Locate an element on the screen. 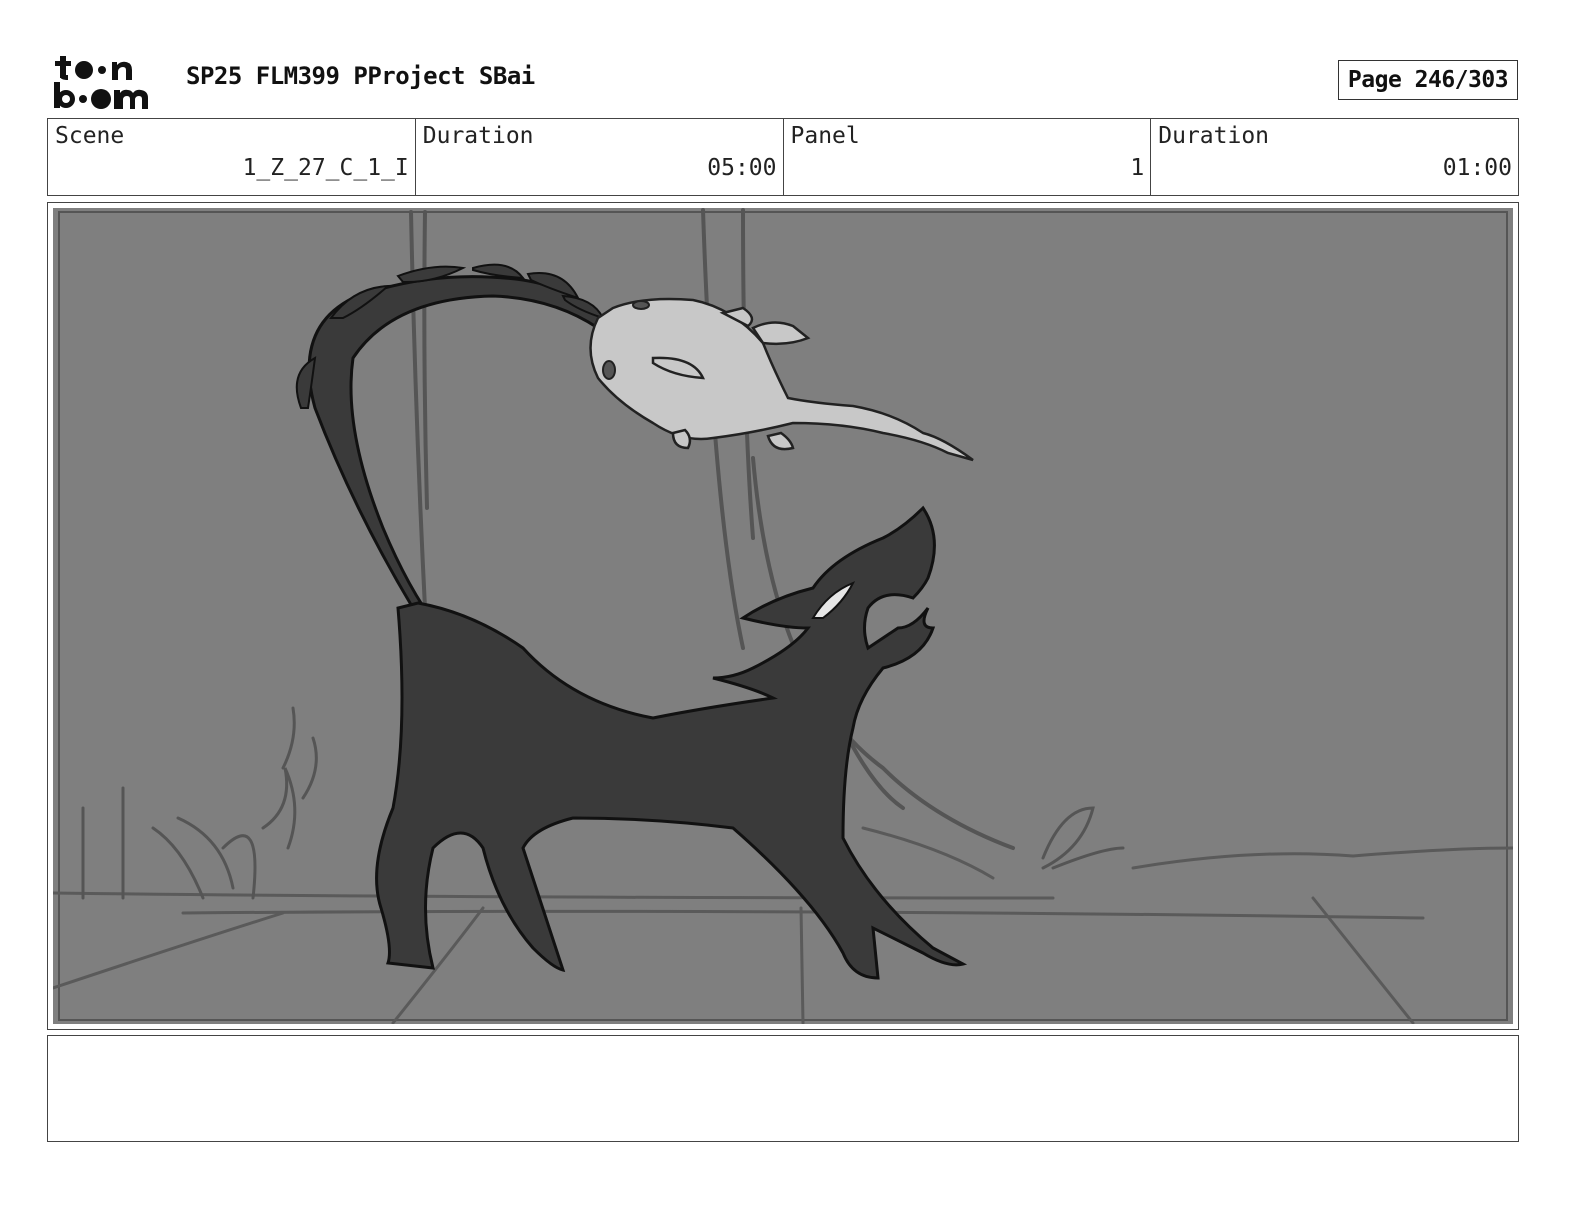 The height and width of the screenshot is (1224, 1584). panel-notes is located at coordinates (783, 1088).